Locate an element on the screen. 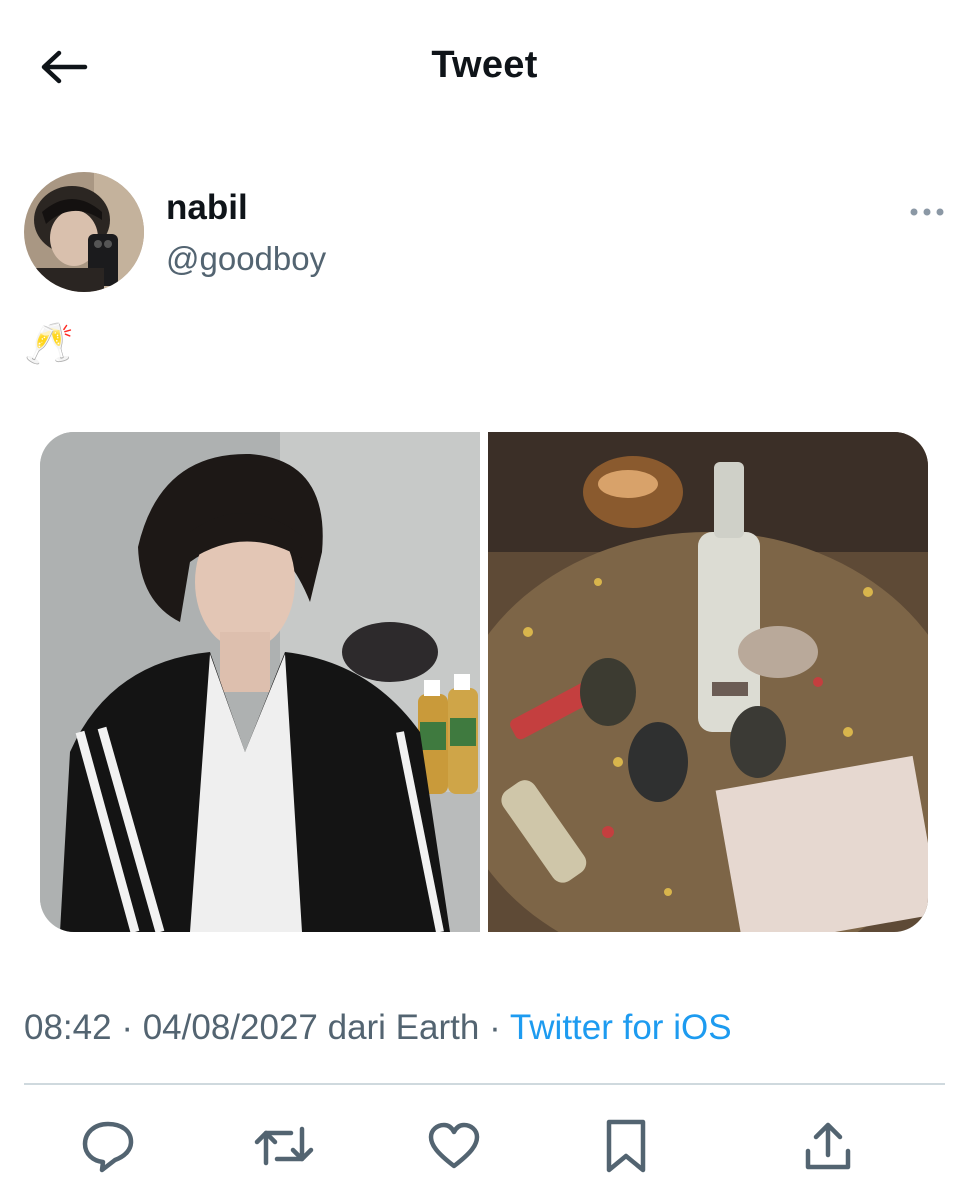 This screenshot has width=969, height=1200. page-title: Tweet is located at coordinates (484, 65).